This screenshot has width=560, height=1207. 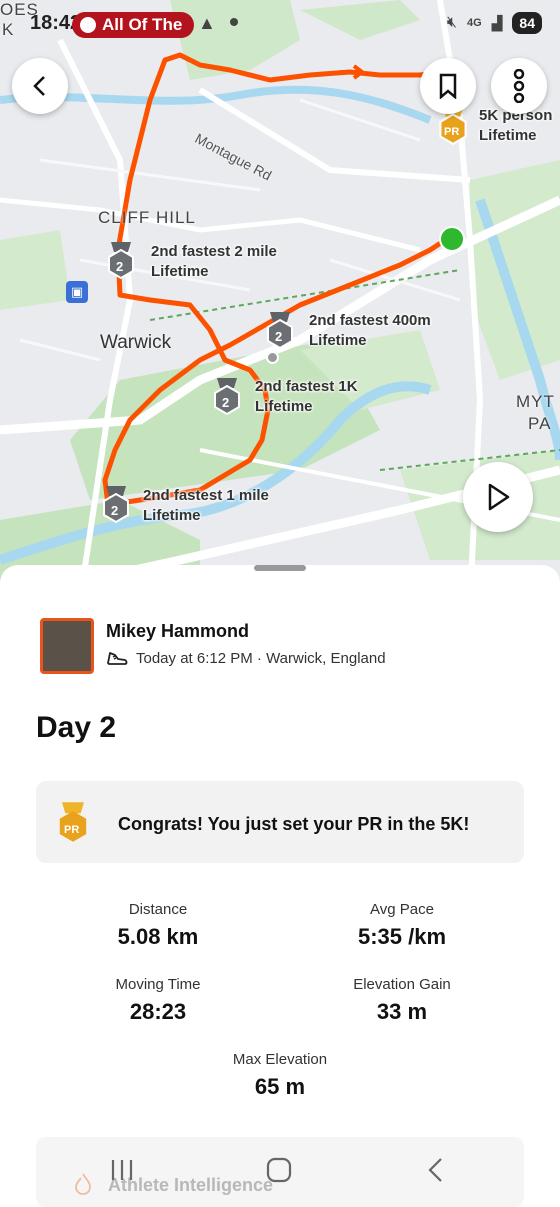 I want to click on bookmark-button, so click(x=448, y=86).